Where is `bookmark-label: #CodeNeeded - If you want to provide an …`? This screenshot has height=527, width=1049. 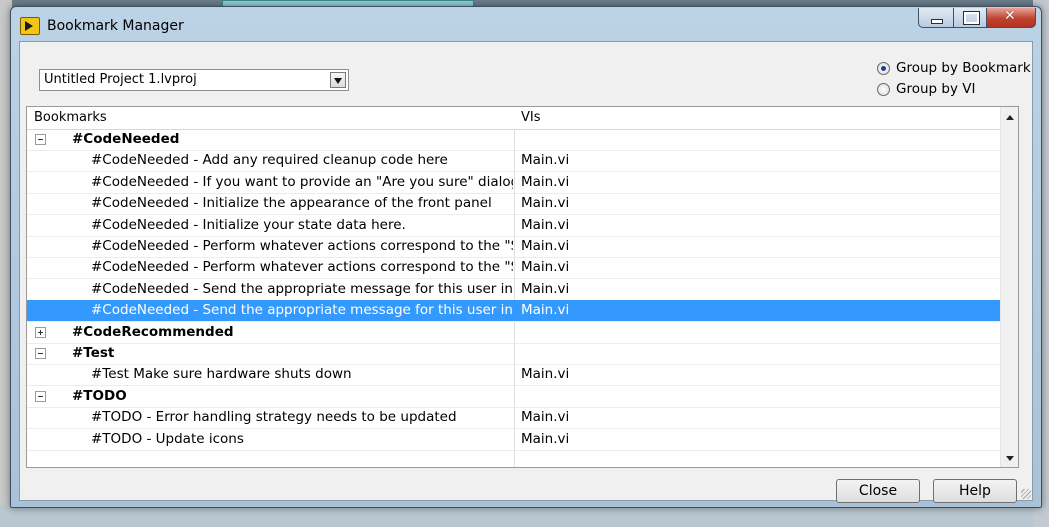 bookmark-label: #CodeNeeded - If you want to provide an … is located at coordinates (302, 181).